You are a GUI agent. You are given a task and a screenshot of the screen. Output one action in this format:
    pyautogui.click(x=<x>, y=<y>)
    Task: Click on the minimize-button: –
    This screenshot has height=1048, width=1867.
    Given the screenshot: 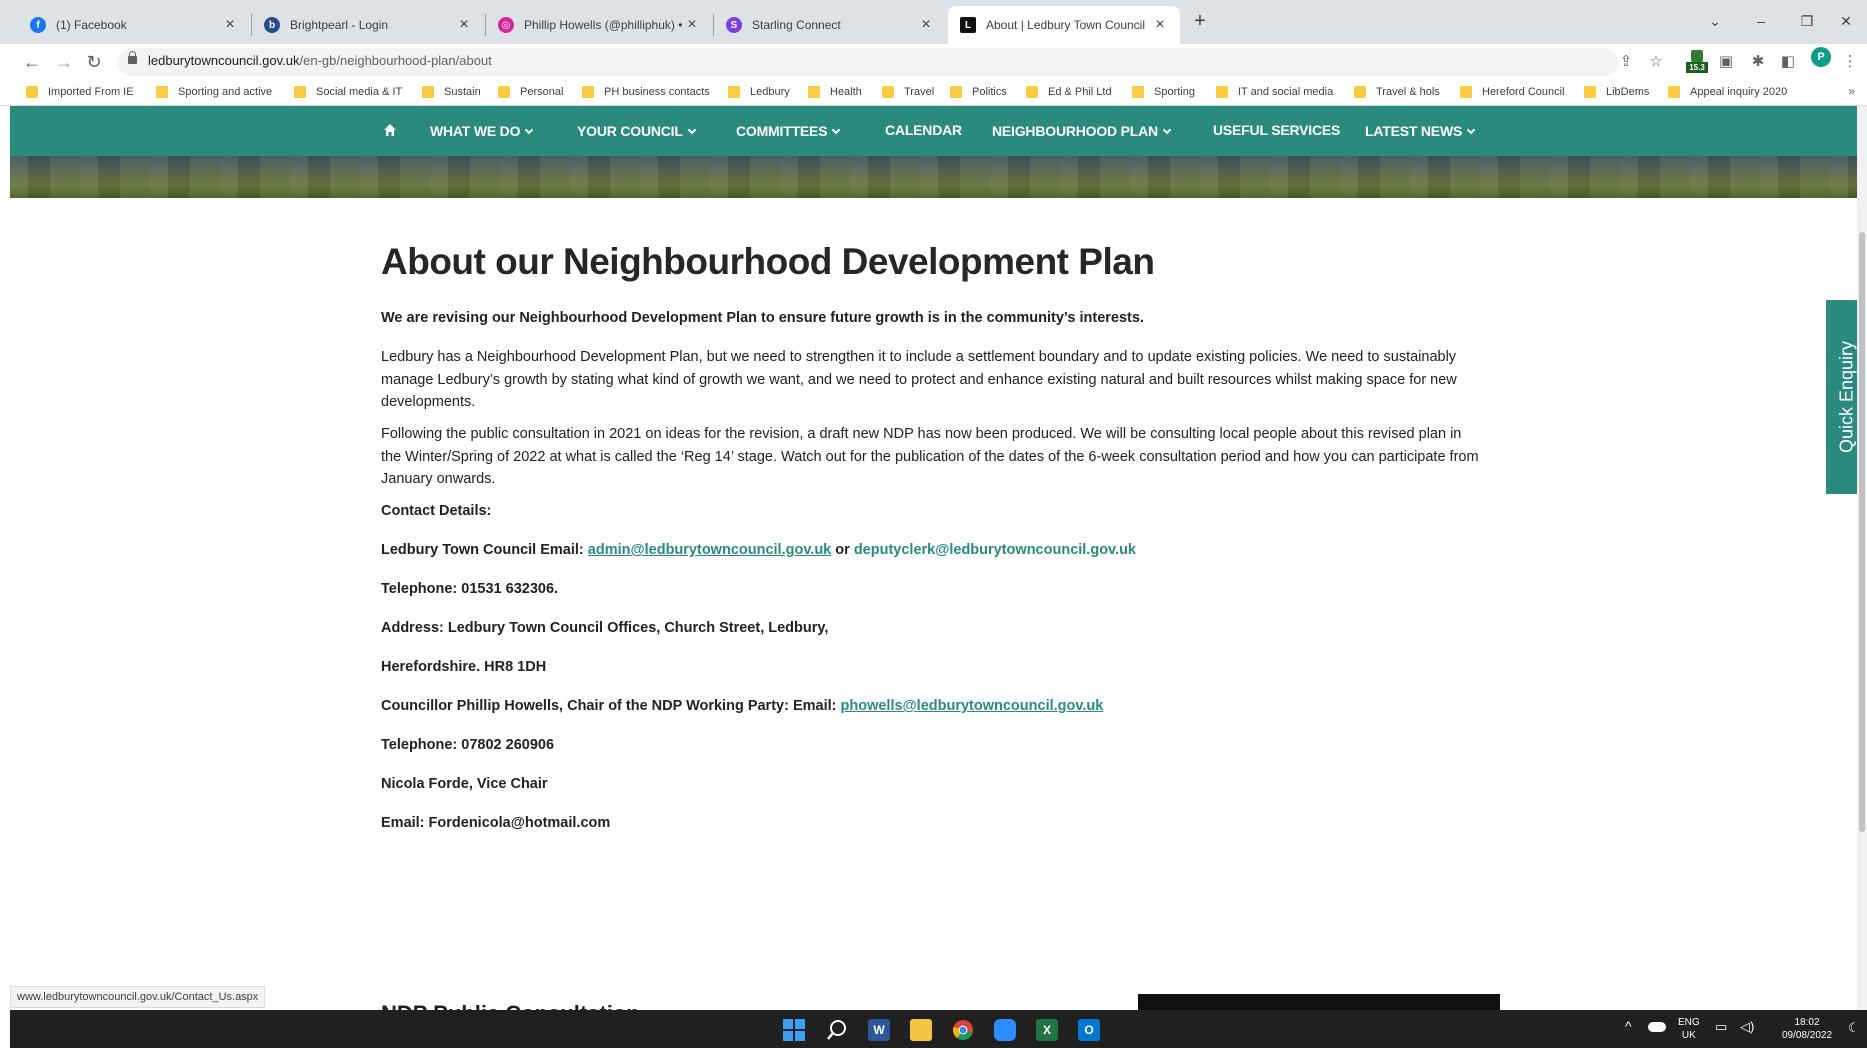 What is the action you would take?
    pyautogui.click(x=1761, y=21)
    